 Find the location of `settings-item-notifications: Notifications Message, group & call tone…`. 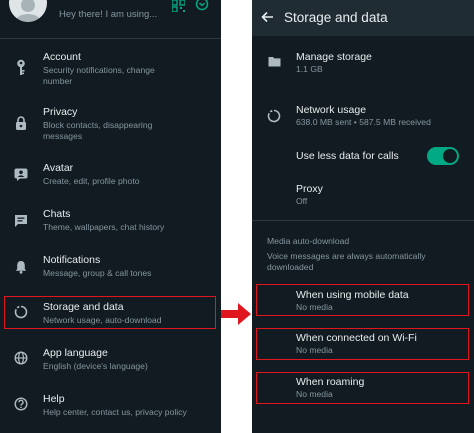

settings-item-notifications: Notifications Message, group & call tone… is located at coordinates (110, 267).